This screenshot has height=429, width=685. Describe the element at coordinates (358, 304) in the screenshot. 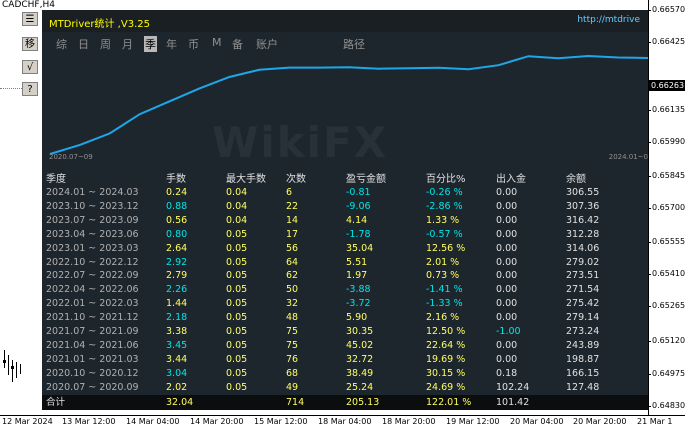

I see `table-cell: -3.72` at that location.